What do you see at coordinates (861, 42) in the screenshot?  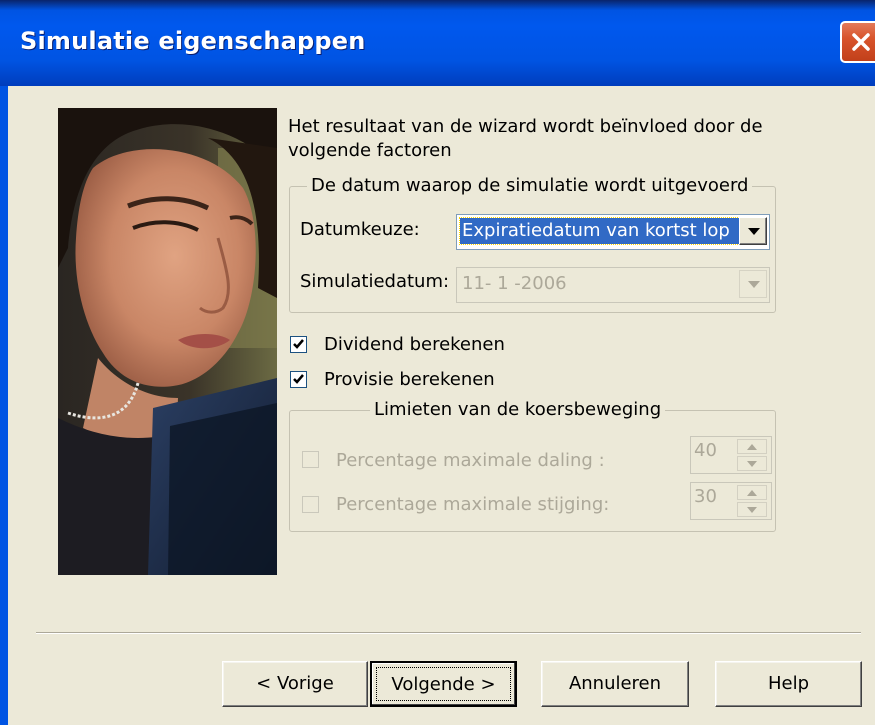 I see `close-icon` at bounding box center [861, 42].